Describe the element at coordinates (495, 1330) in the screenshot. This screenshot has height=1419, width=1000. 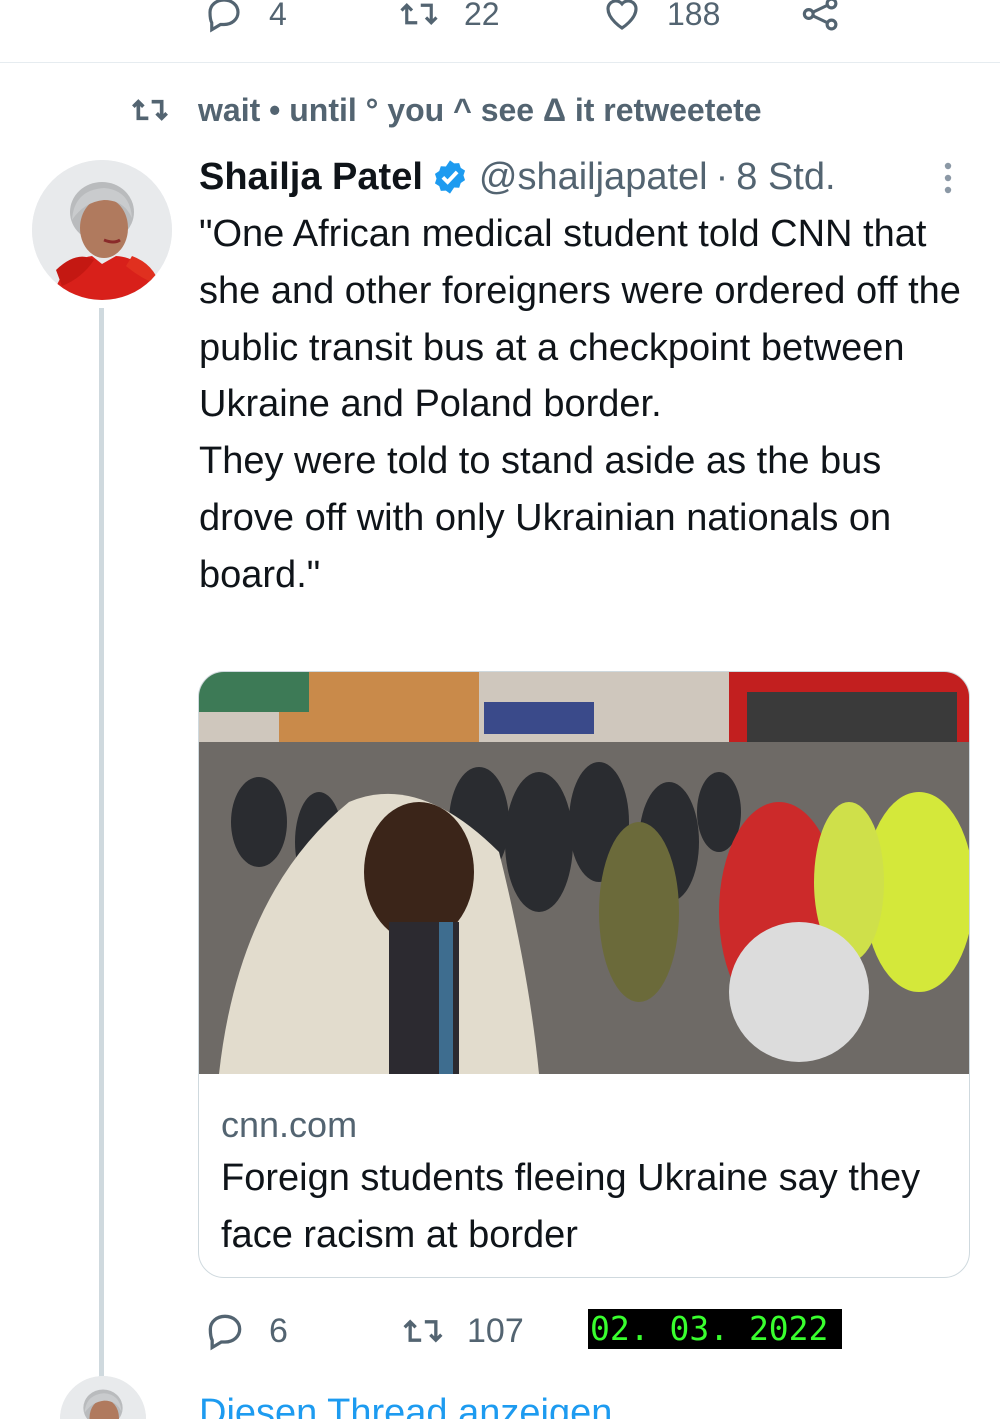
I see `retweet-count: 107` at that location.